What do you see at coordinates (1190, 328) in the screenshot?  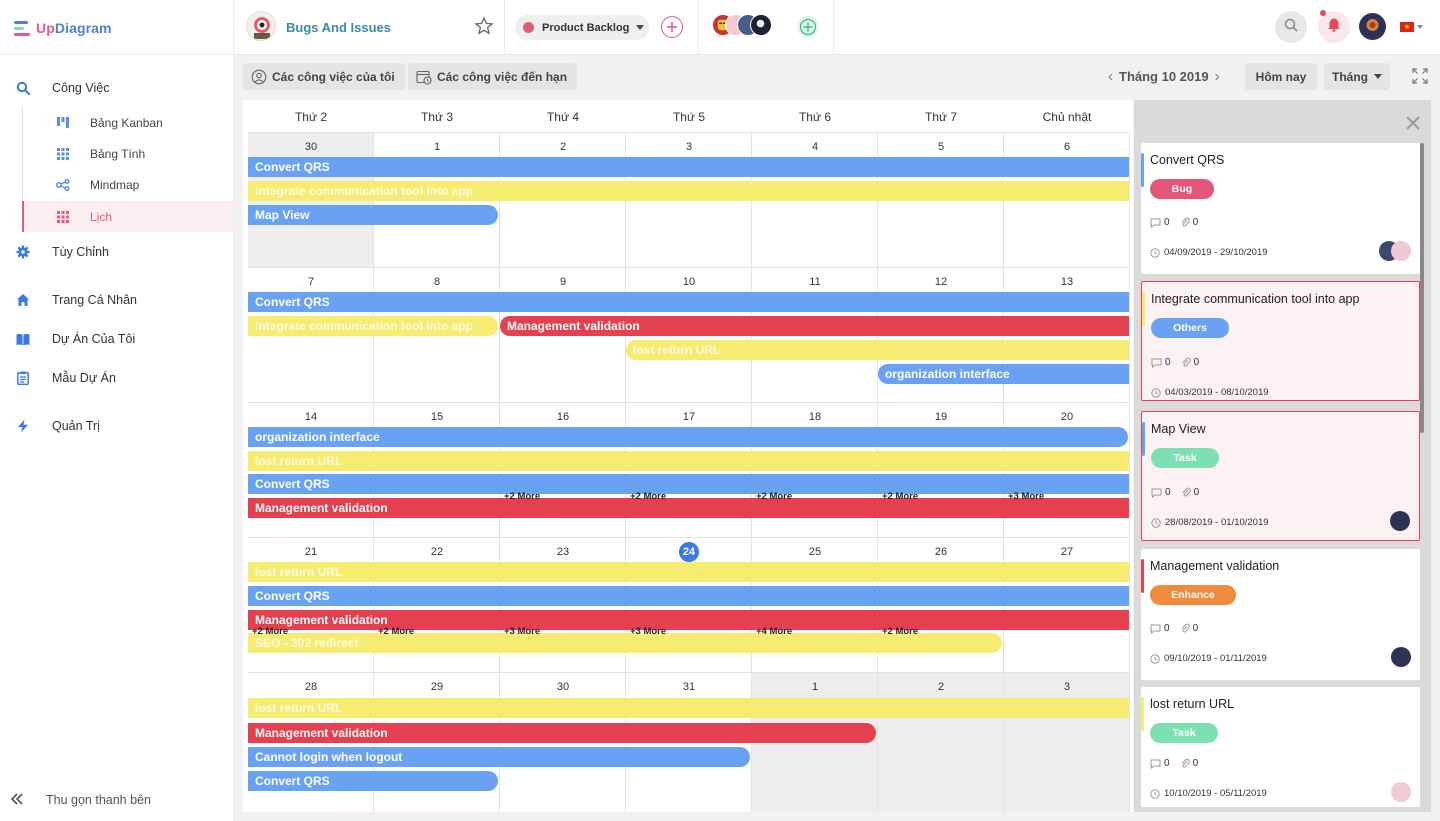 I see `card-tag: Others` at bounding box center [1190, 328].